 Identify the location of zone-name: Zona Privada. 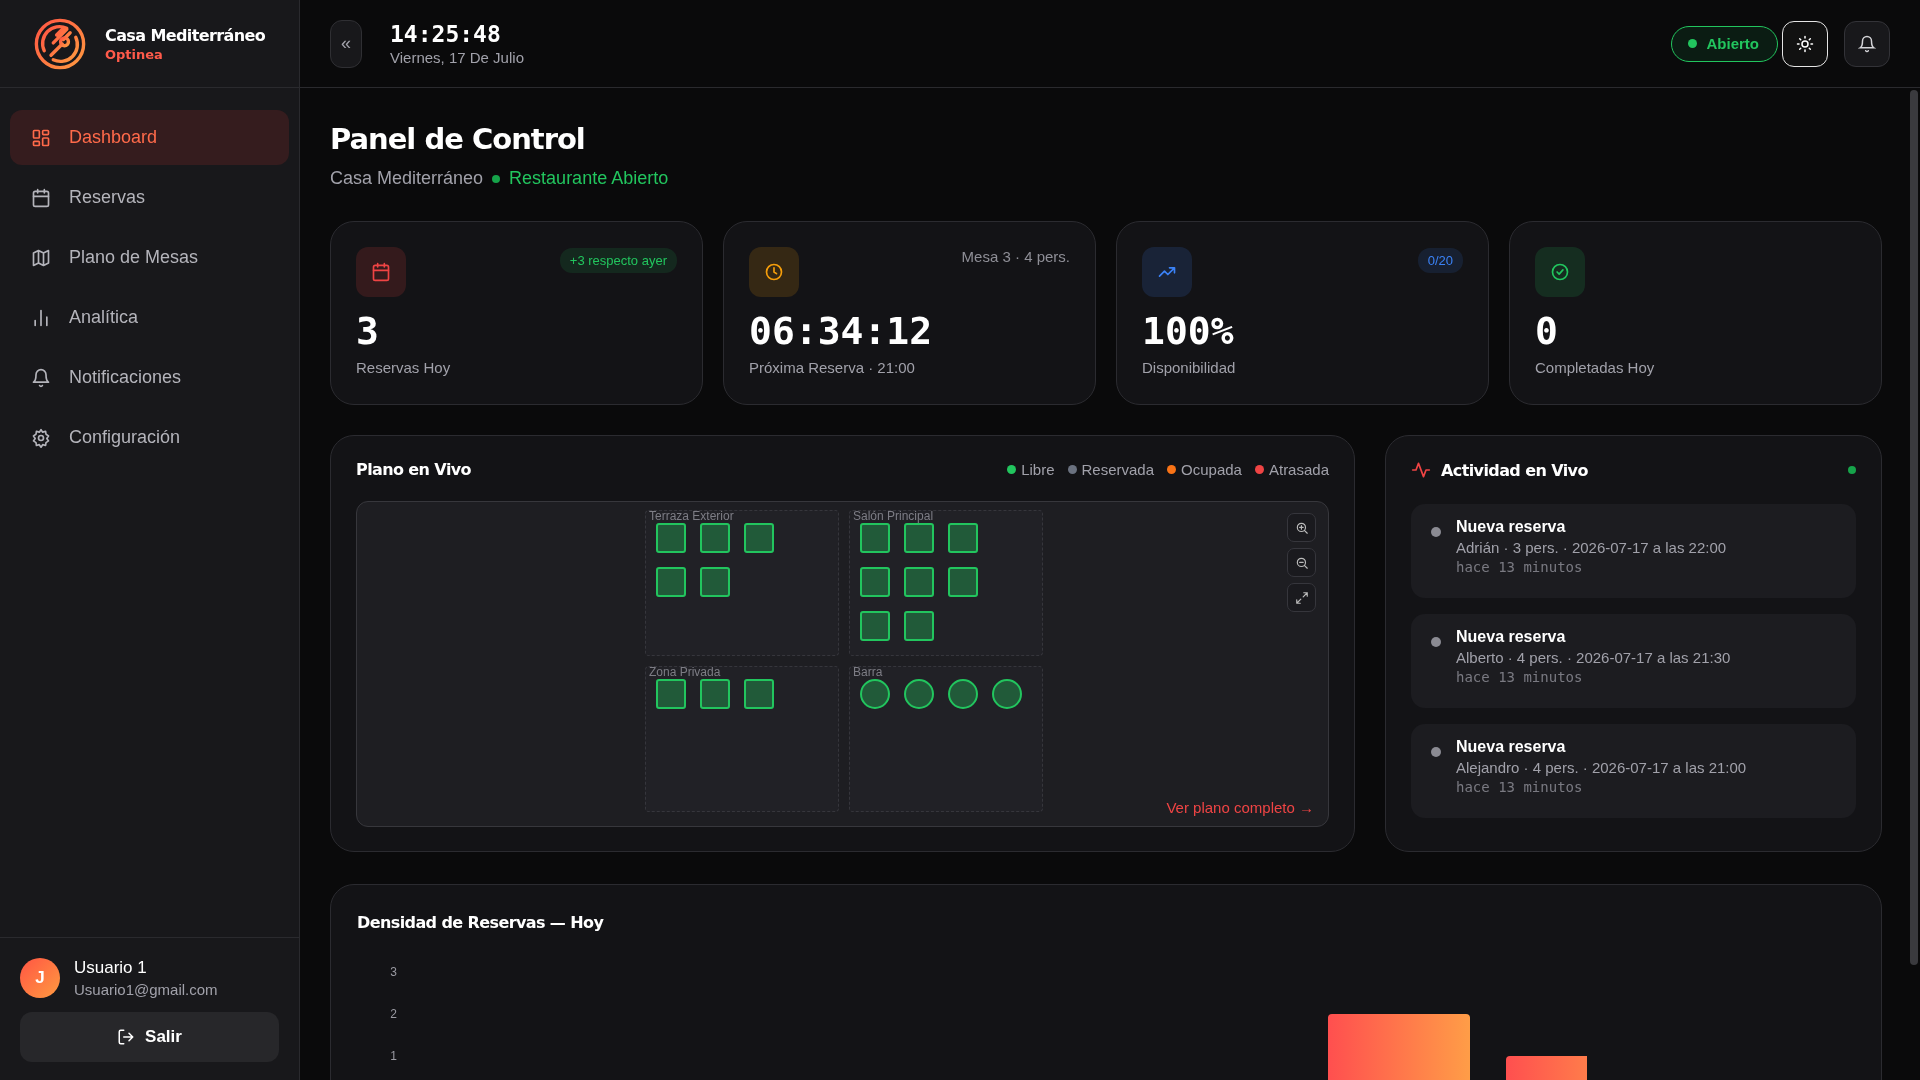
(685, 672).